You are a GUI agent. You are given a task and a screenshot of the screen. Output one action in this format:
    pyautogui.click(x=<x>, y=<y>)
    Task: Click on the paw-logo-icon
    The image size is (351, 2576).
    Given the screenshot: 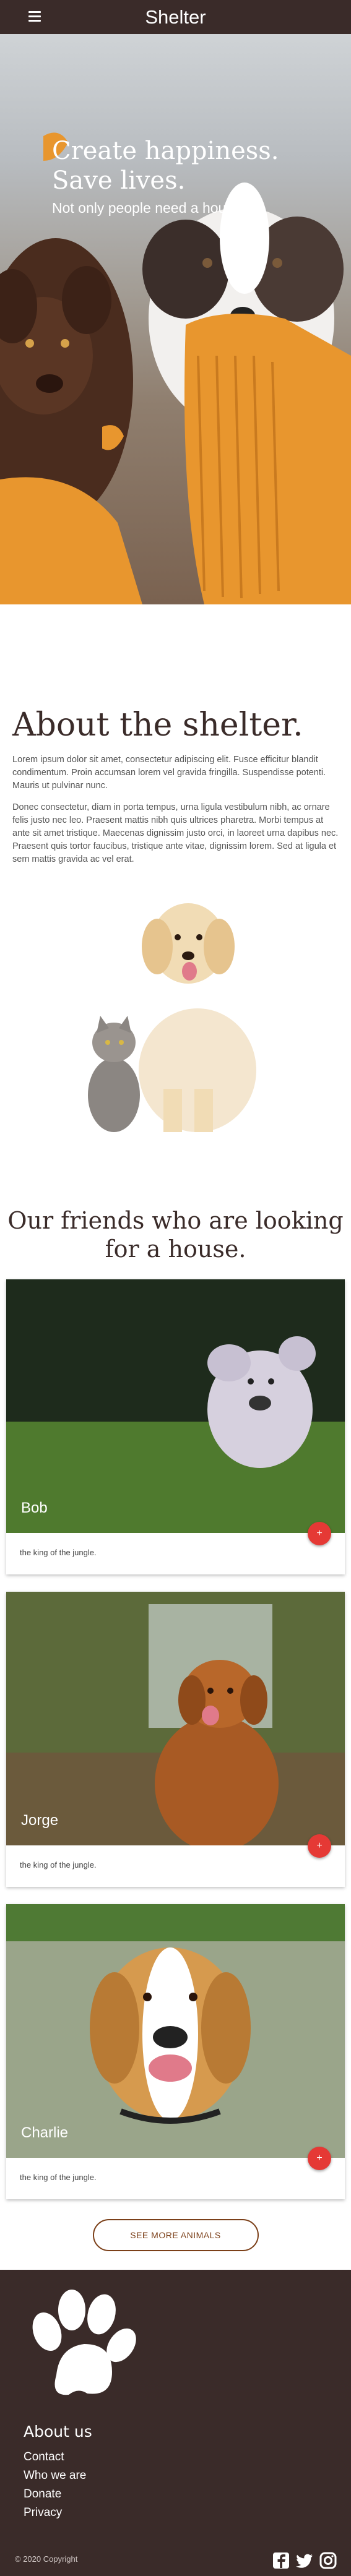 What is the action you would take?
    pyautogui.click(x=84, y=2342)
    